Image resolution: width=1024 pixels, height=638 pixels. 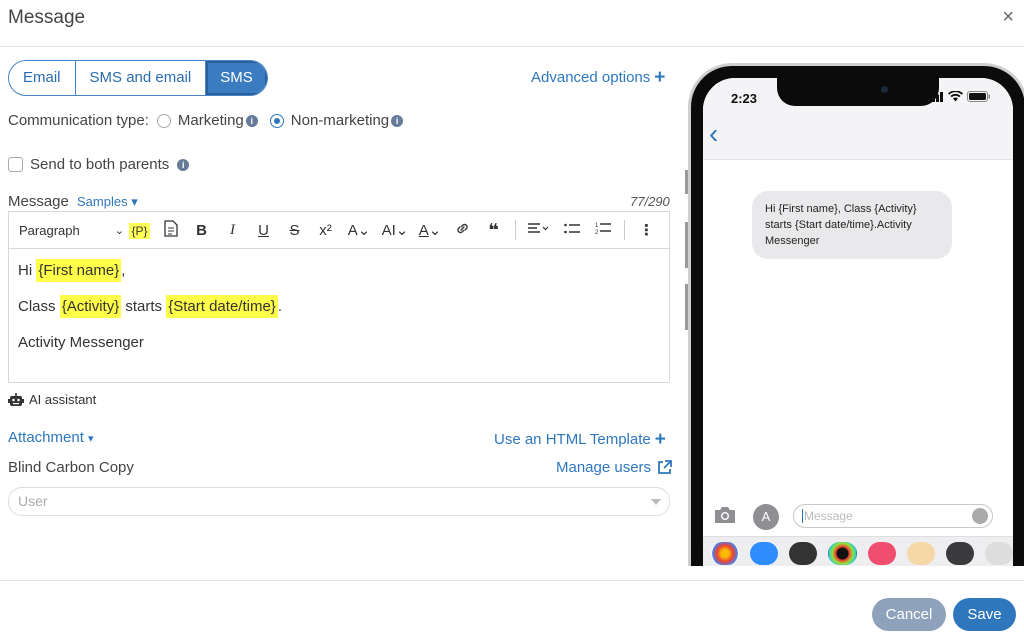 I want to click on numbered-list-icon: 12, so click(x=602, y=230).